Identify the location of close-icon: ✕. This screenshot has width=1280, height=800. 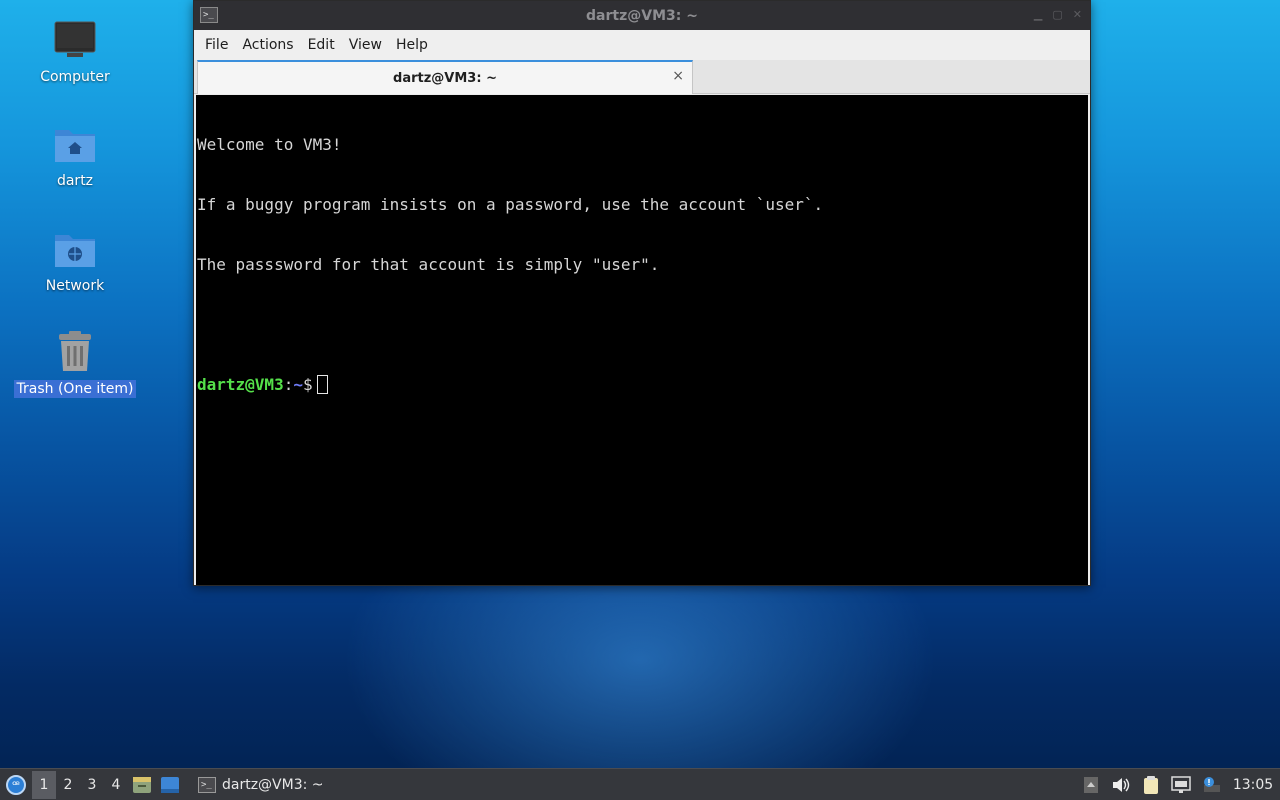
(1077, 14).